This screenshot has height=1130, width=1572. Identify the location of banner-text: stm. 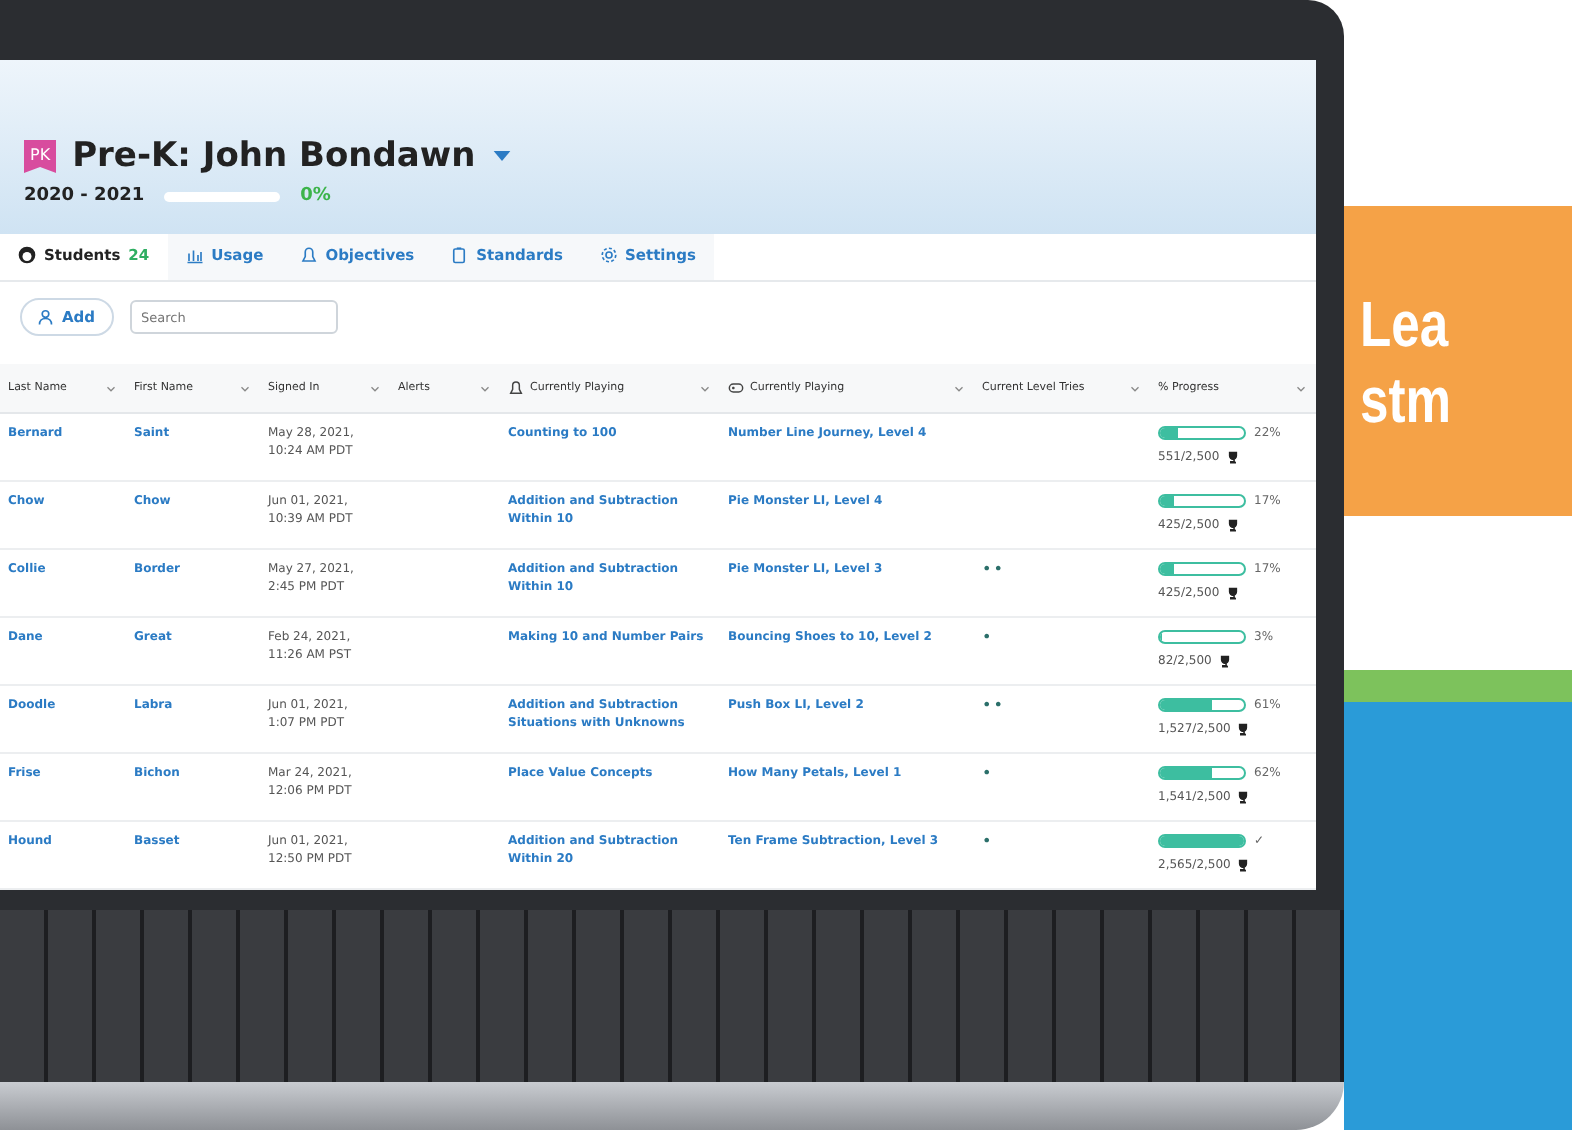
(1407, 399).